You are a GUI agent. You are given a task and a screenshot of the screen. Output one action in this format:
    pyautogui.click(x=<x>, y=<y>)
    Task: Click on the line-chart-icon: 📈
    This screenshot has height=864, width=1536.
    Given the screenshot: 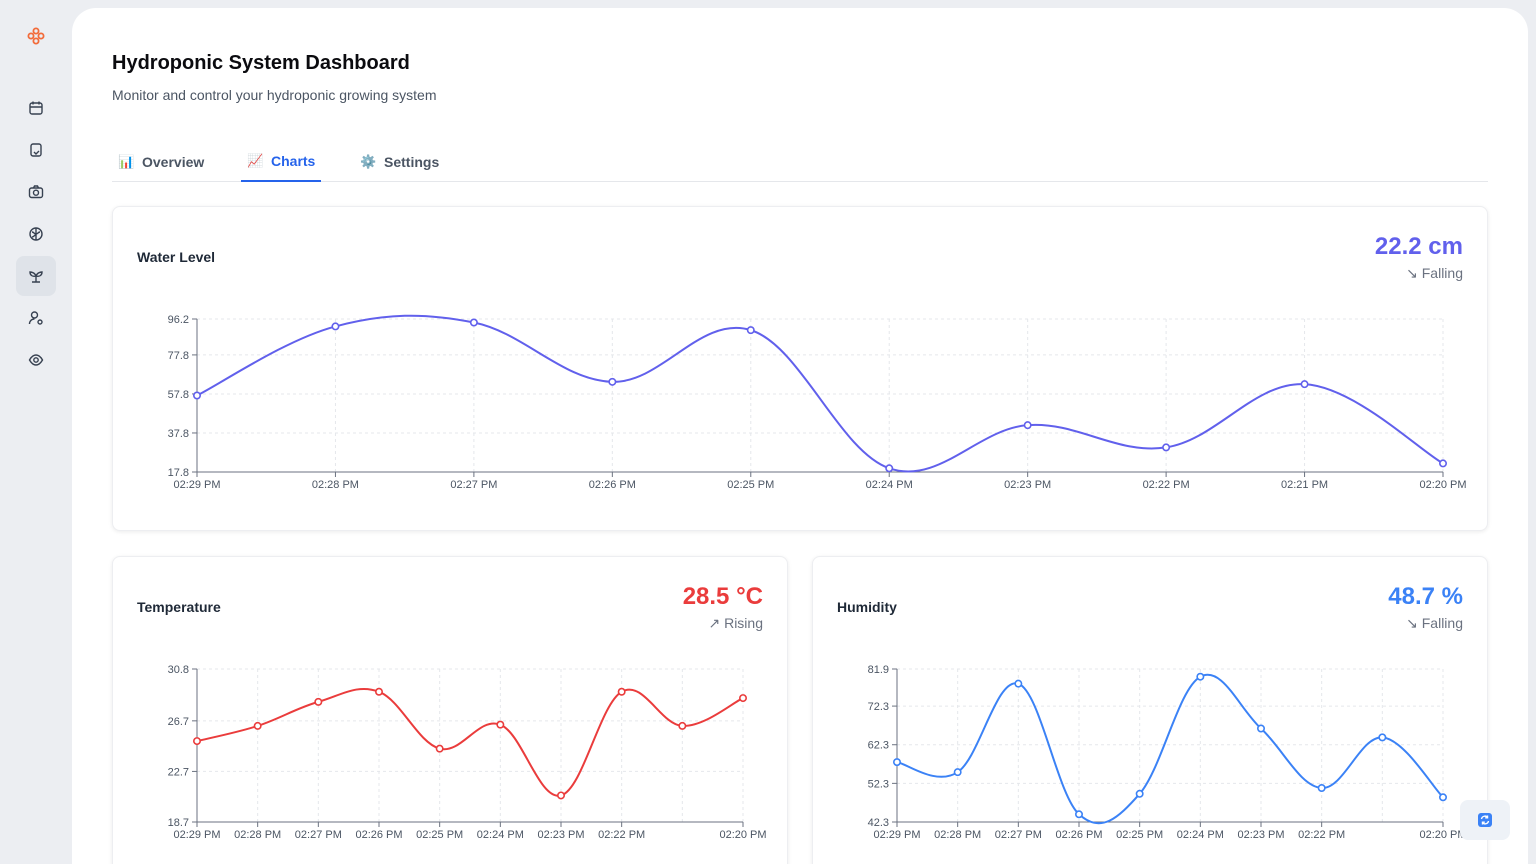 What is the action you would take?
    pyautogui.click(x=255, y=160)
    